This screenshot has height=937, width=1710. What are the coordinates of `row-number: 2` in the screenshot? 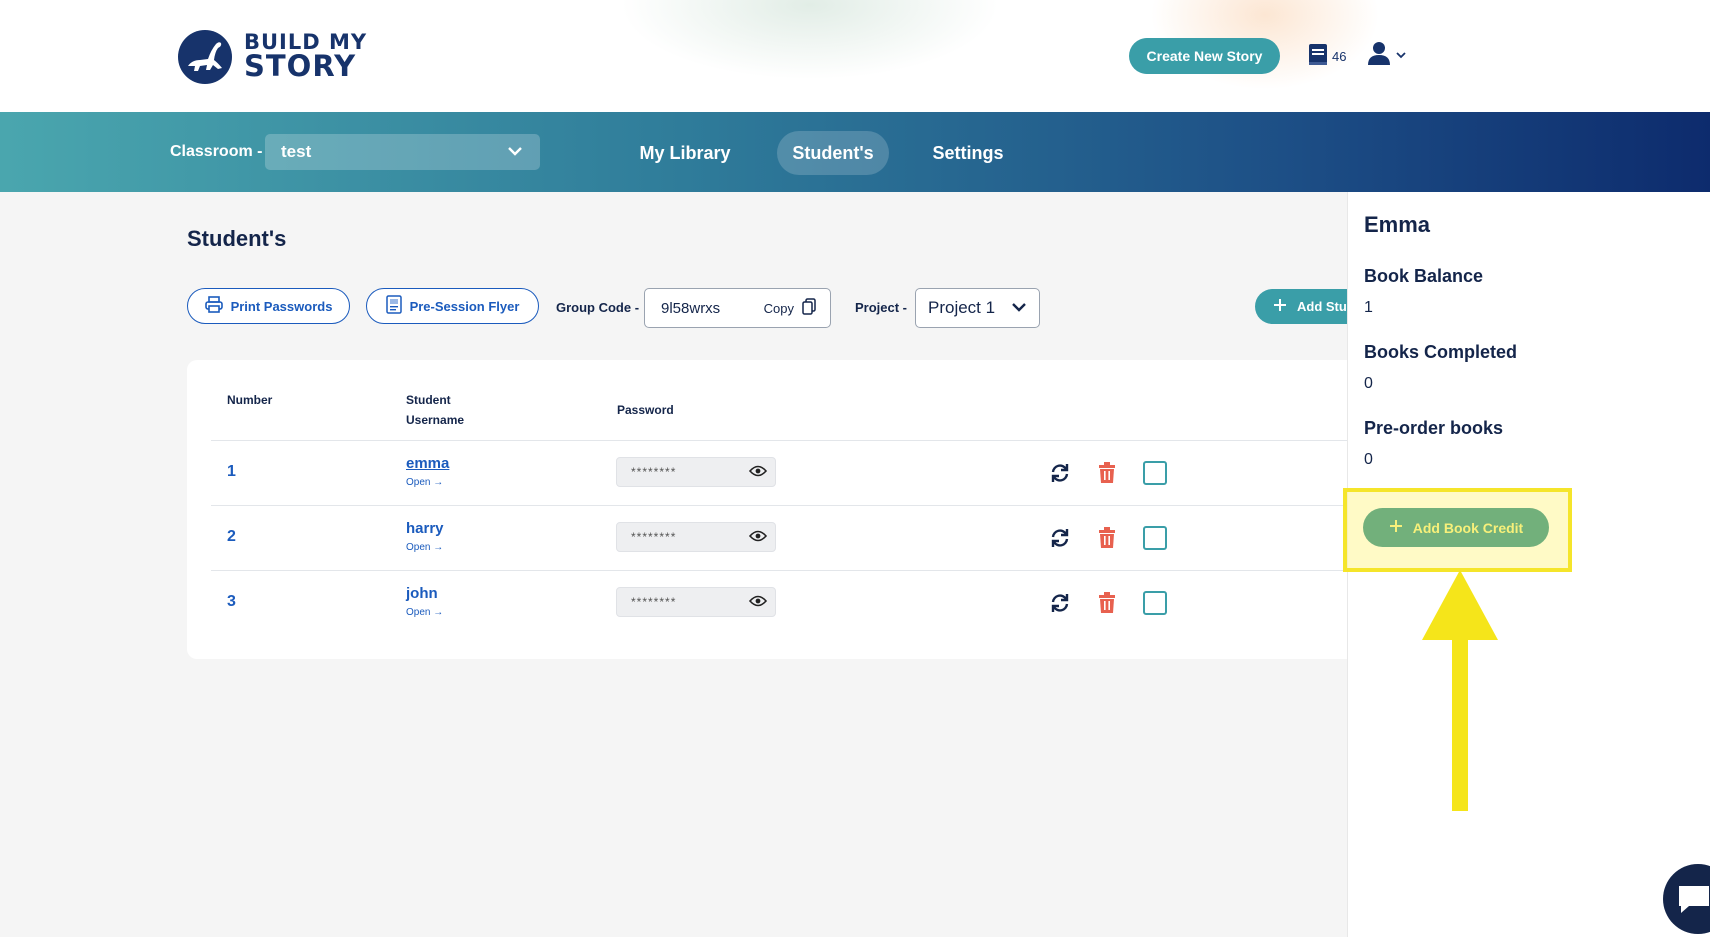 It's located at (231, 536).